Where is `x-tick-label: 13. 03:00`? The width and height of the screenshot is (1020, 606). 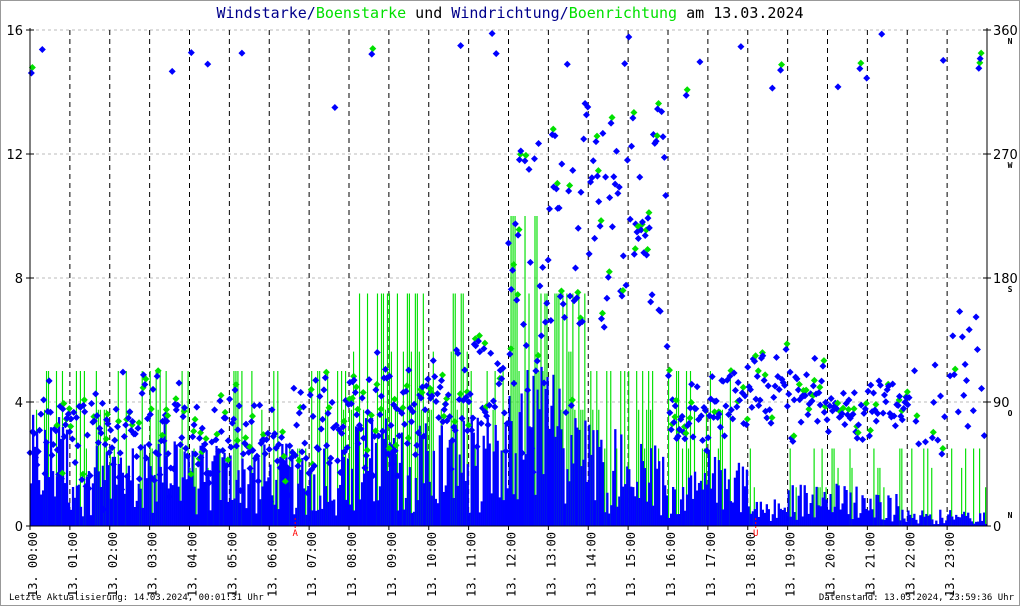 x-tick-label: 13. 03:00 is located at coordinates (153, 564).